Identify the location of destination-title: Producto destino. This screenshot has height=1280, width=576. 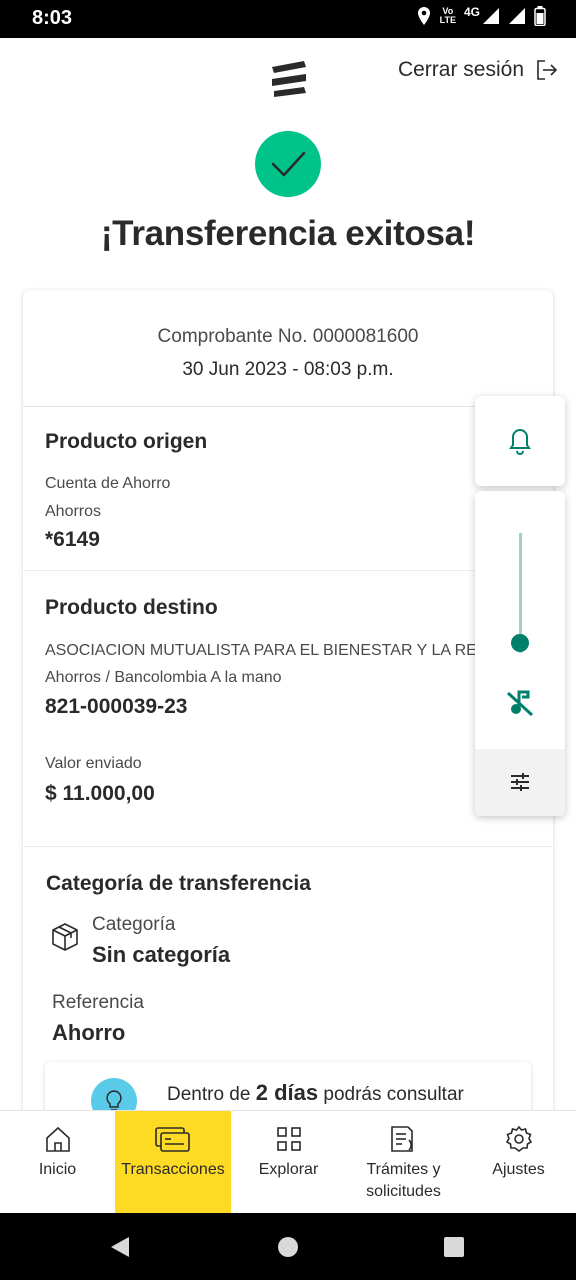
(131, 607).